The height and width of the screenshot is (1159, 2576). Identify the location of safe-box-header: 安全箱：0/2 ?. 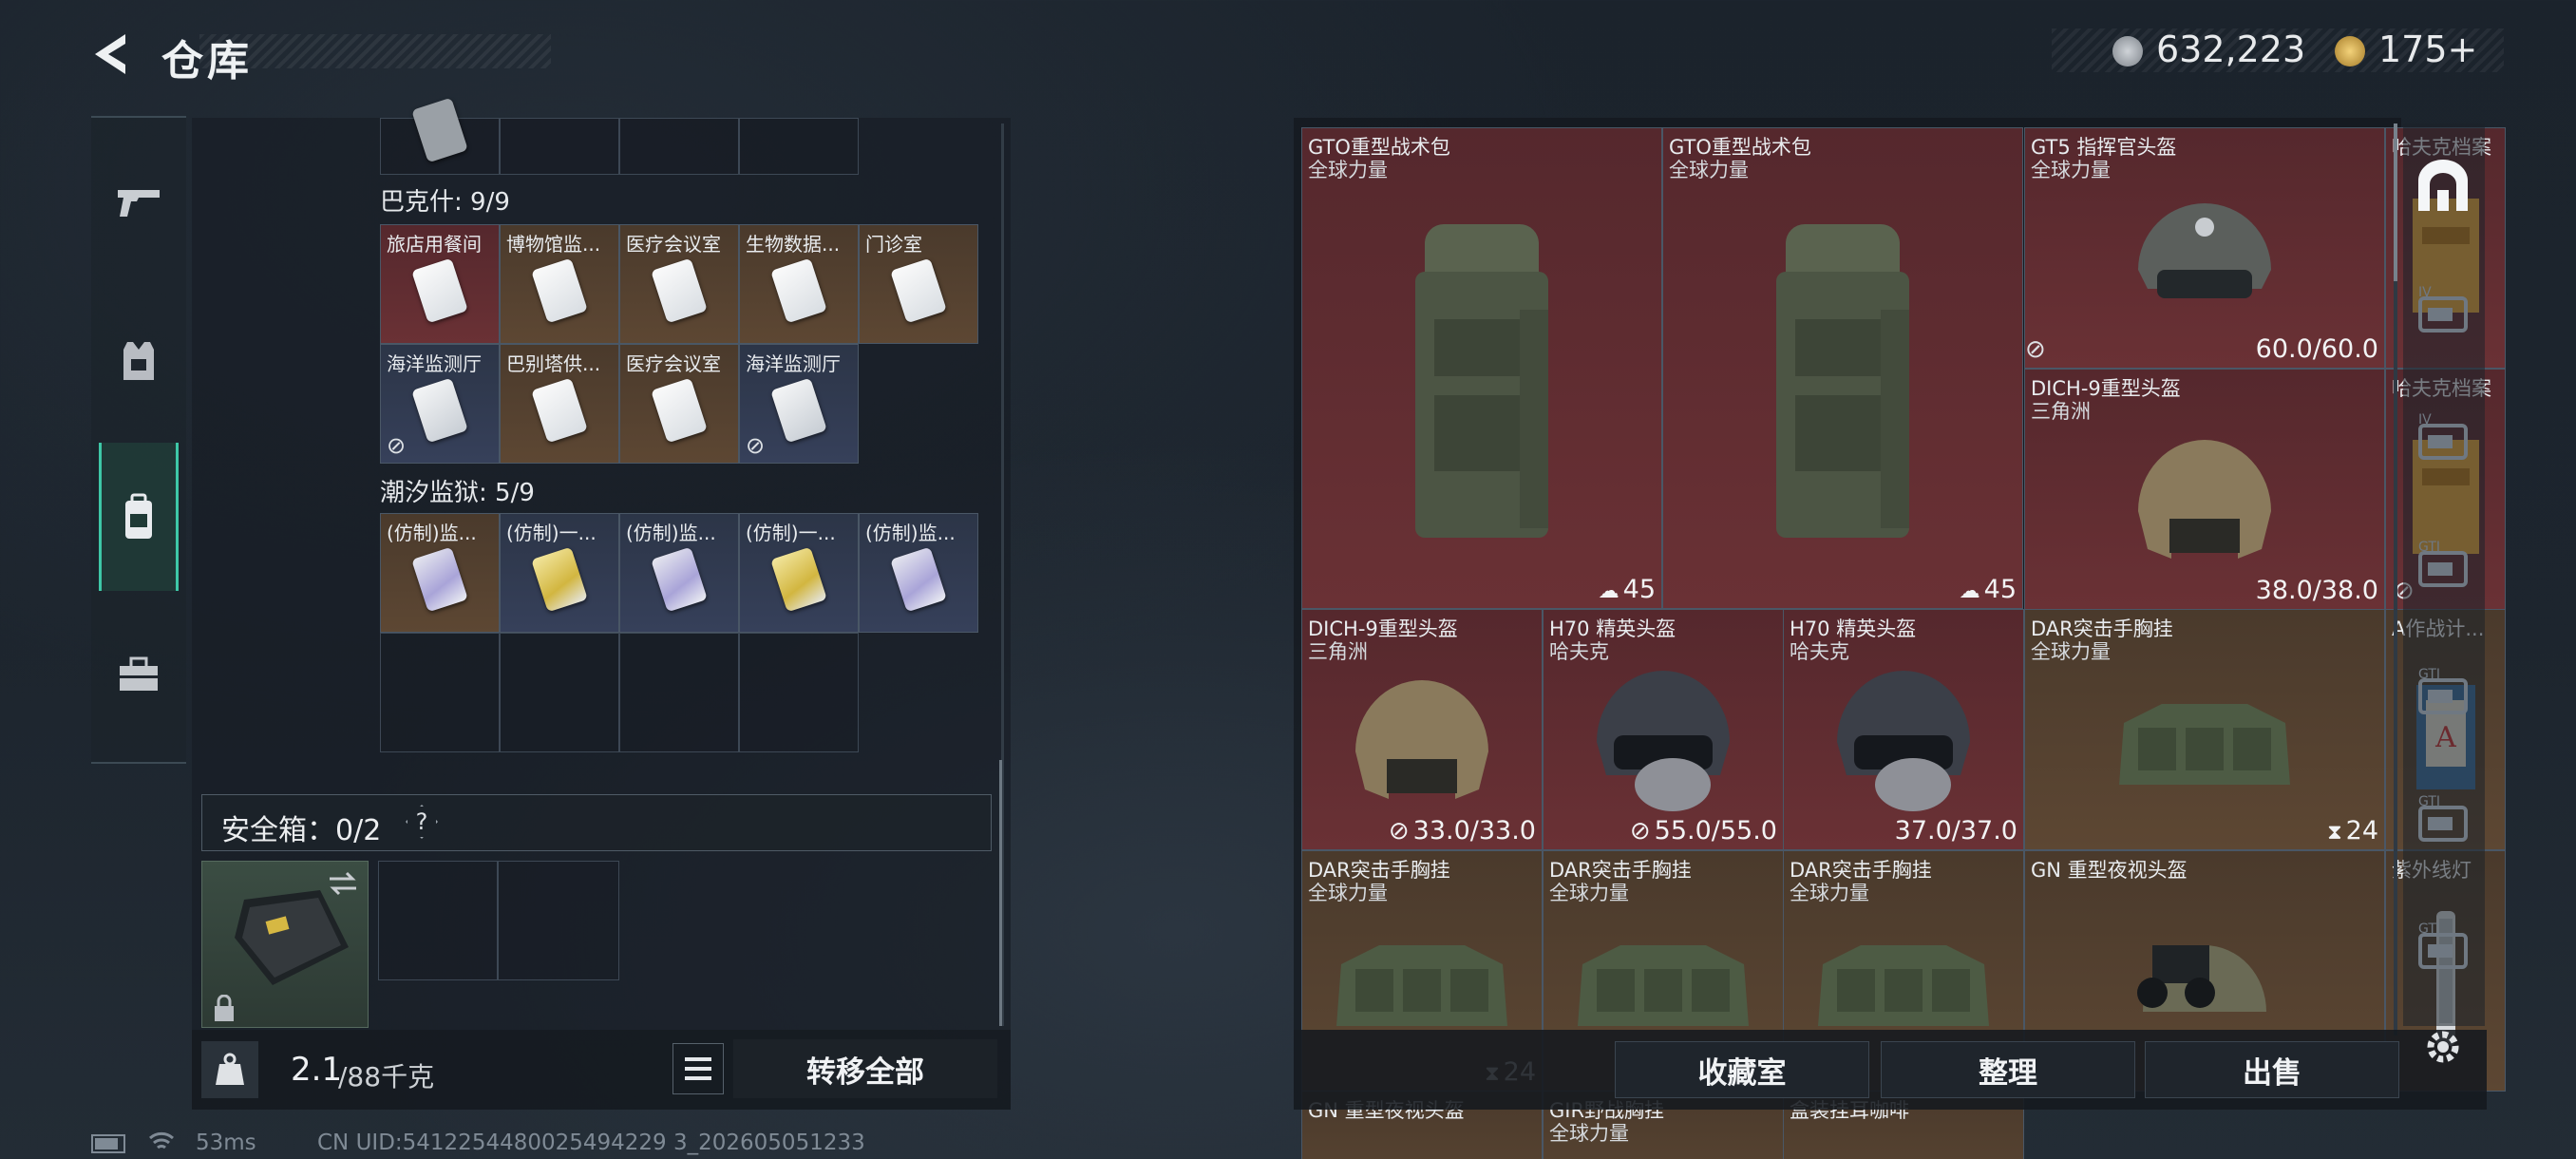
(596, 822).